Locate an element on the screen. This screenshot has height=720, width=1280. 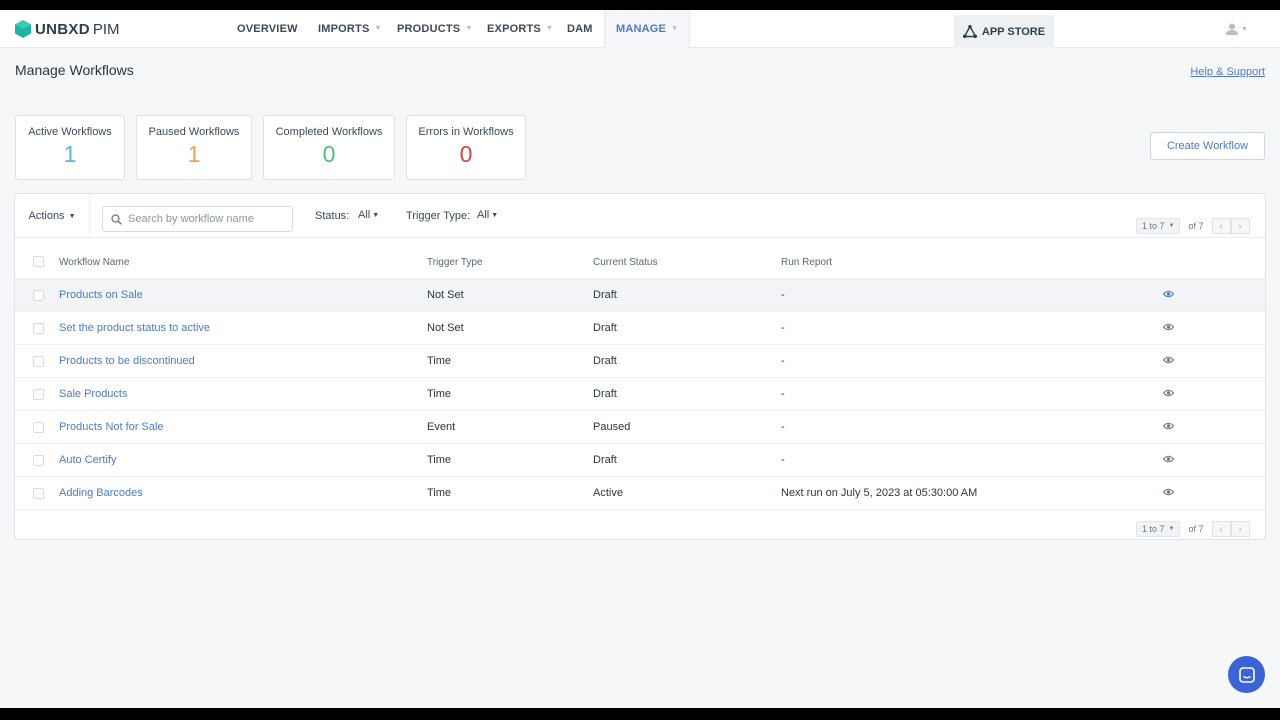
page-title: Manage Workflows is located at coordinates (74, 70).